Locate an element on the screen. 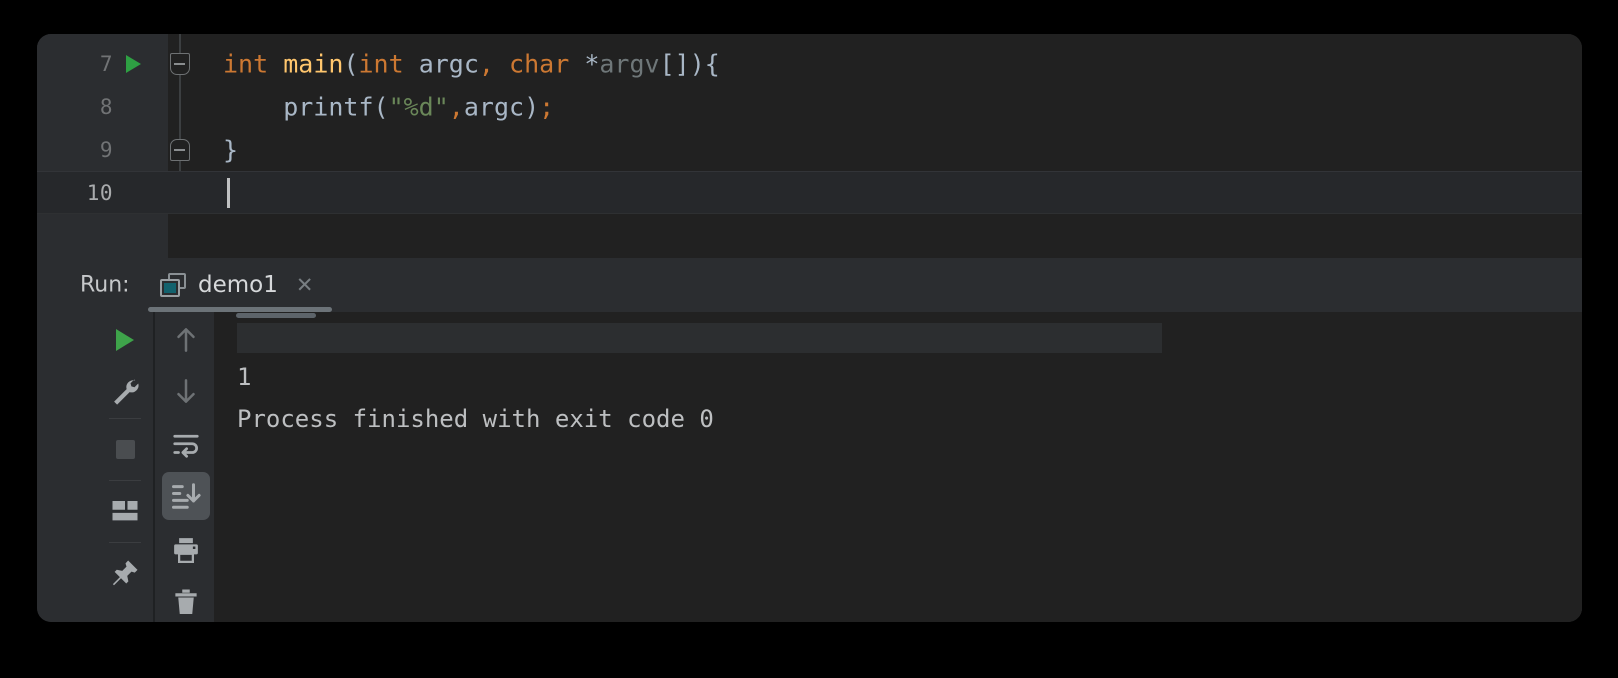 The image size is (1618, 678). clear-all-button is located at coordinates (186, 600).